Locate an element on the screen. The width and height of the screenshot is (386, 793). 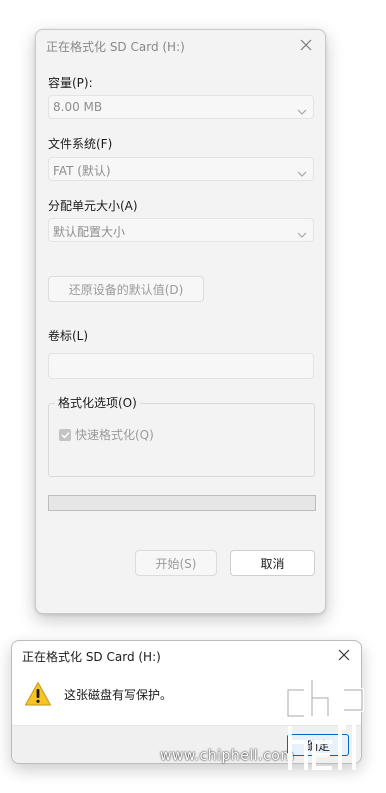
checkmark-icon is located at coordinates (65, 434).